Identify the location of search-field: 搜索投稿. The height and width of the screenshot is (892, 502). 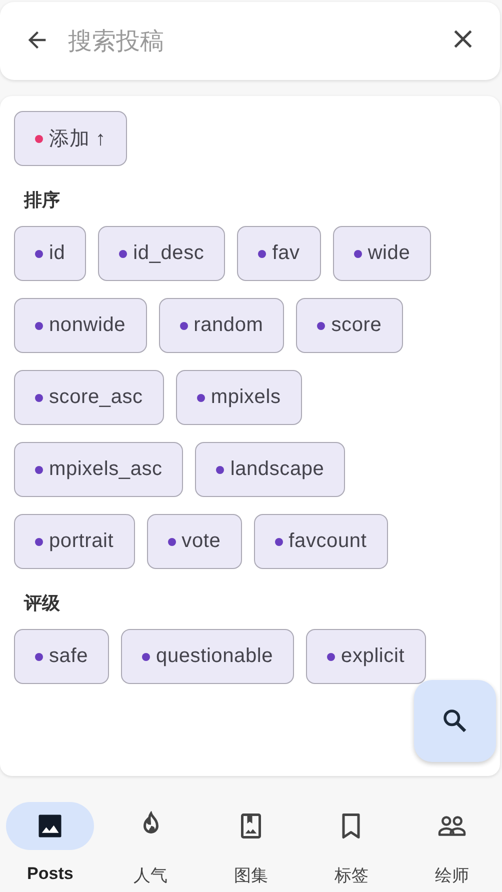
(250, 41).